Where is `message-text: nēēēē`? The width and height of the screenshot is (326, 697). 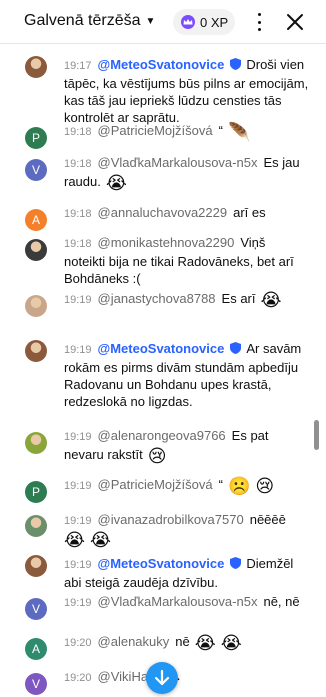
message-text: nēēēē is located at coordinates (267, 519).